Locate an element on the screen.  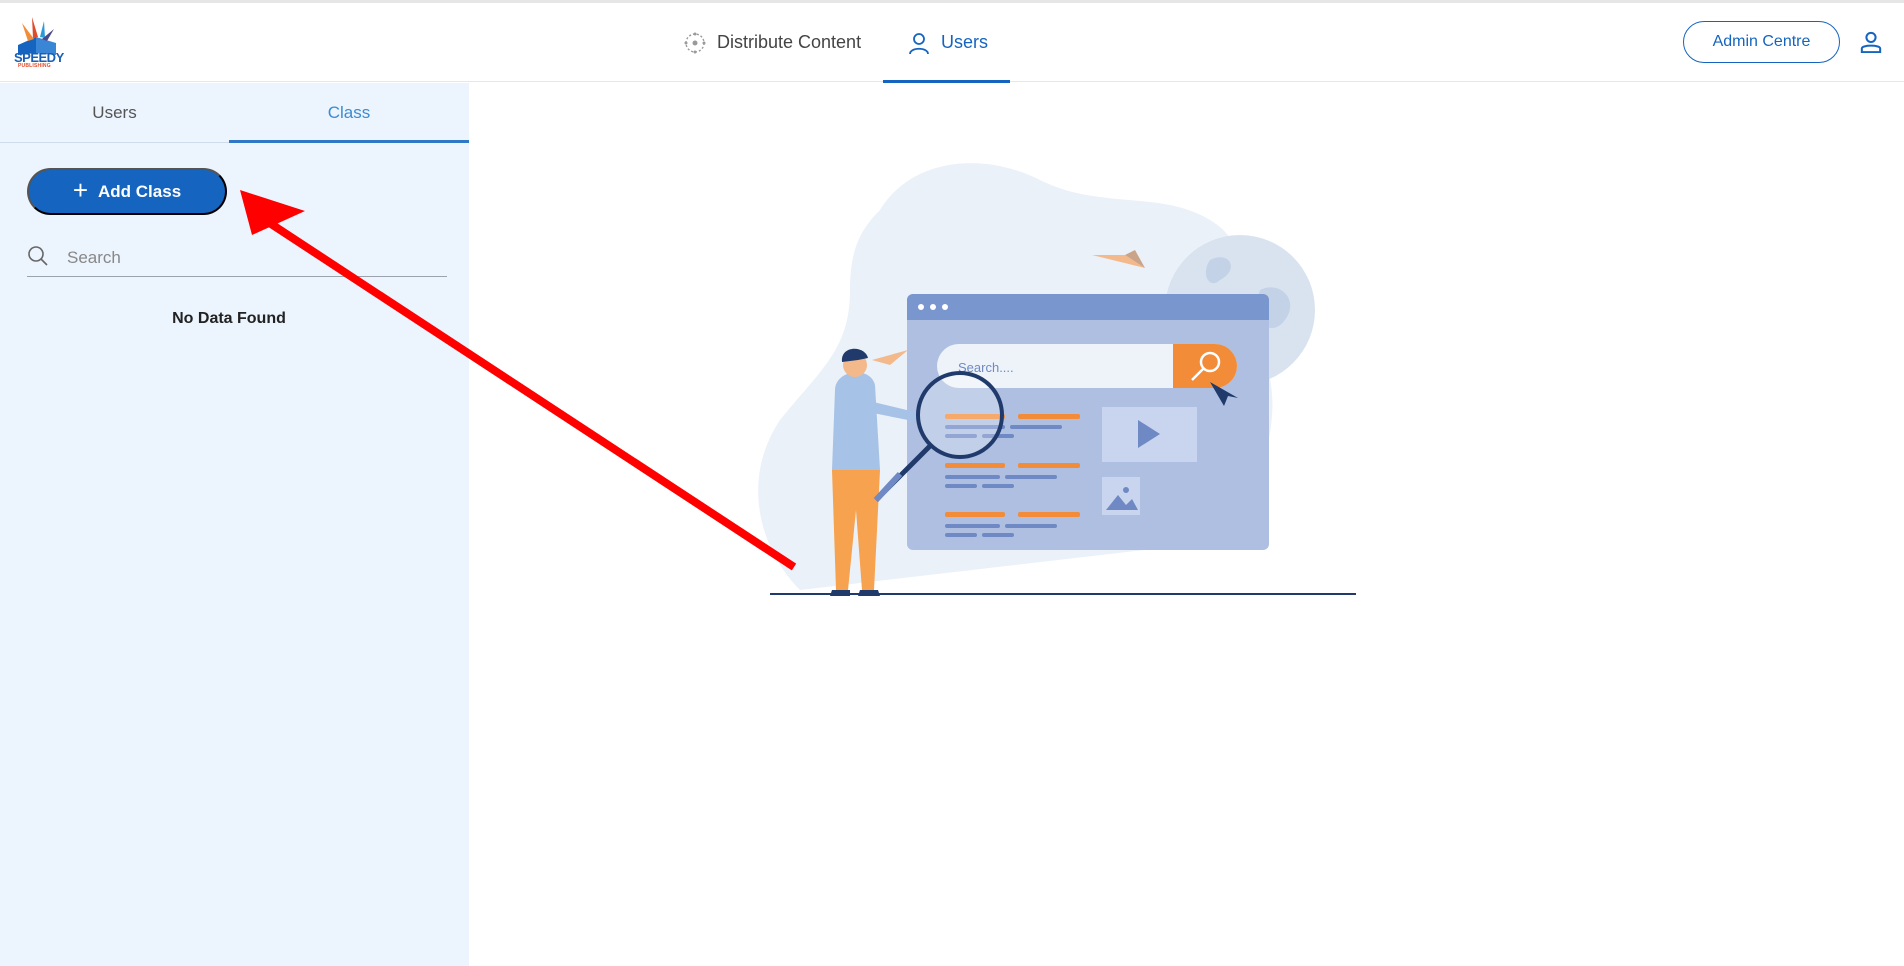
sidebar-tabs: Users Class is located at coordinates (234, 113).